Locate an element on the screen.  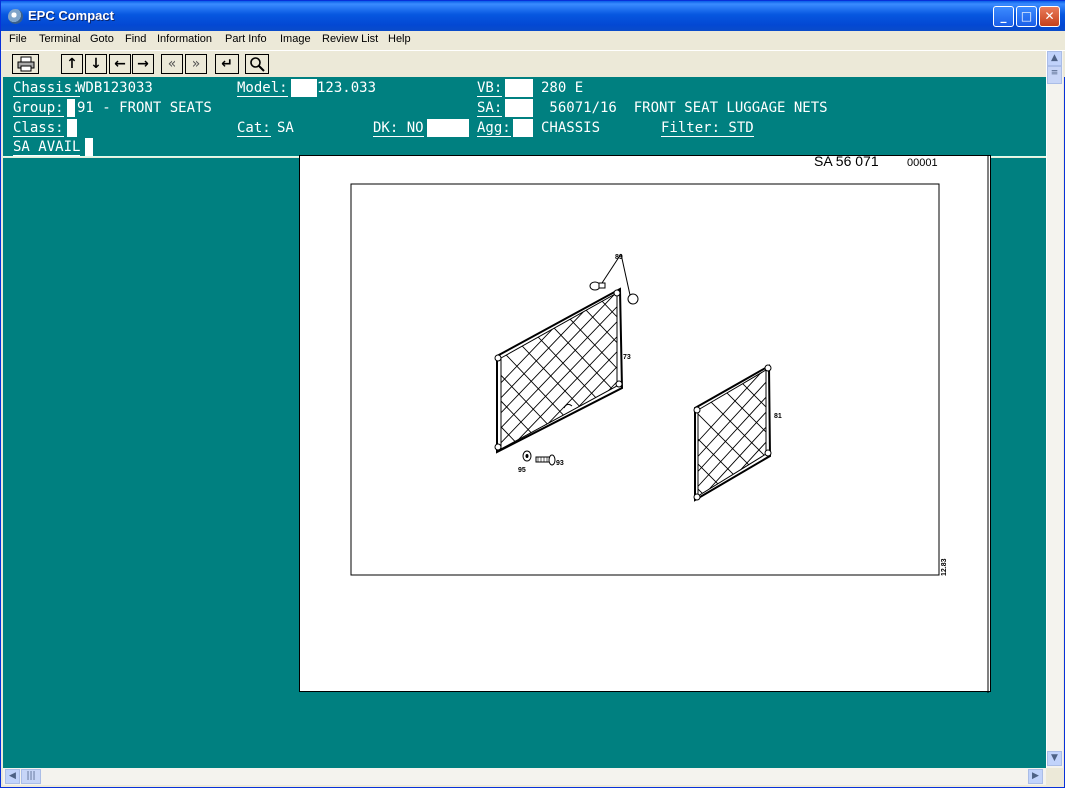
agg-value: CHASSIS is located at coordinates (571, 128).